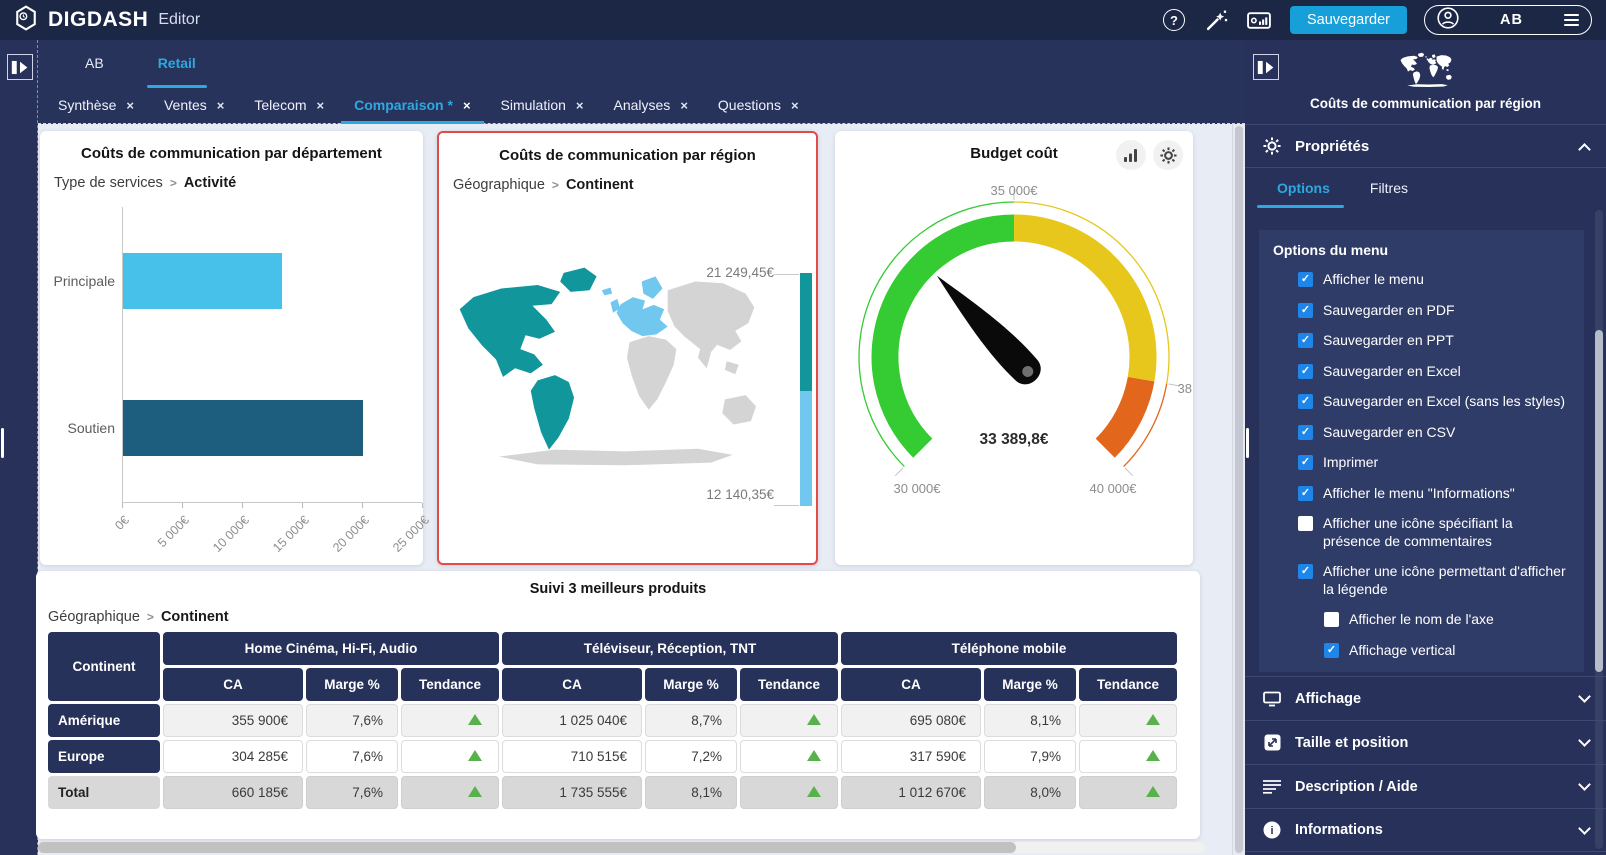  Describe the element at coordinates (1435, 402) in the screenshot. I see `option-checkbox-row: ✓ Sauvegarder en Excel (sans les styles)` at that location.